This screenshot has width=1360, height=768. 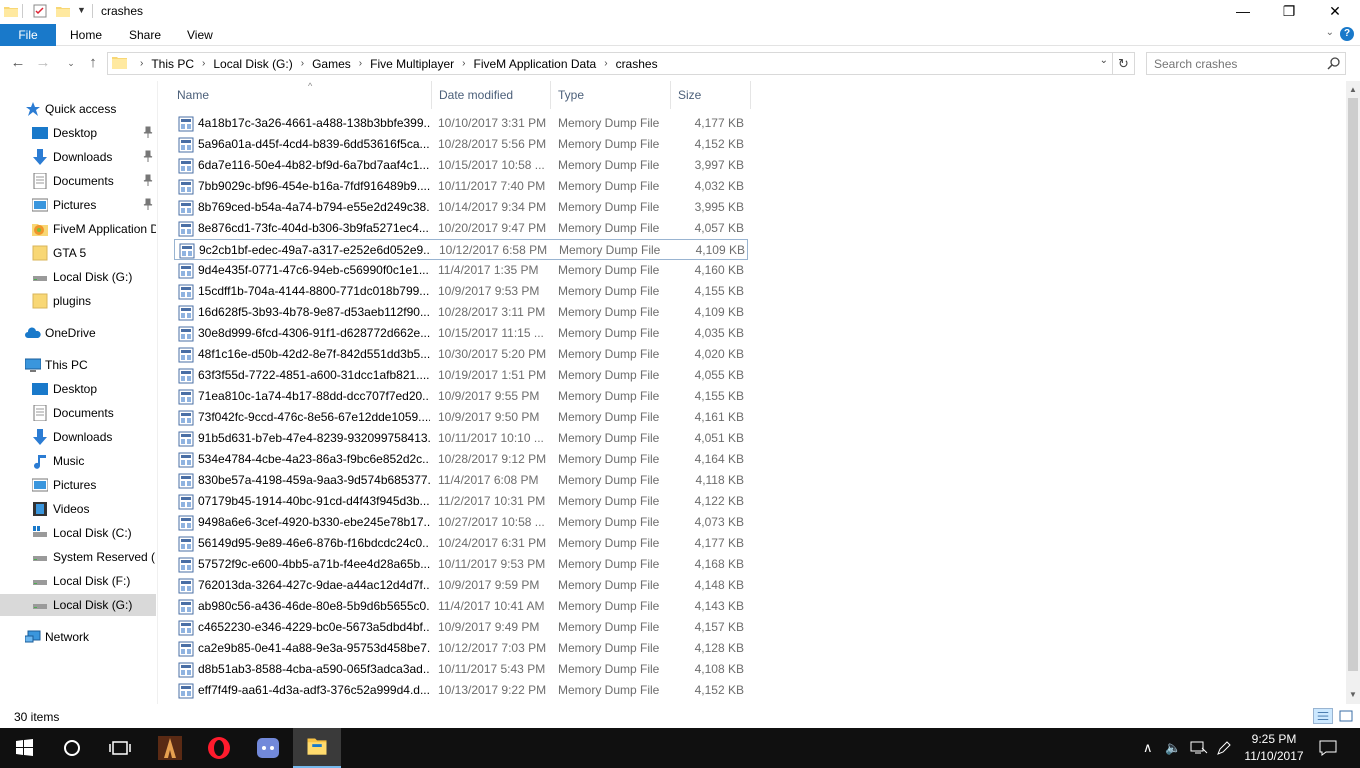 What do you see at coordinates (711, 95) in the screenshot?
I see `column-header-size: Size` at bounding box center [711, 95].